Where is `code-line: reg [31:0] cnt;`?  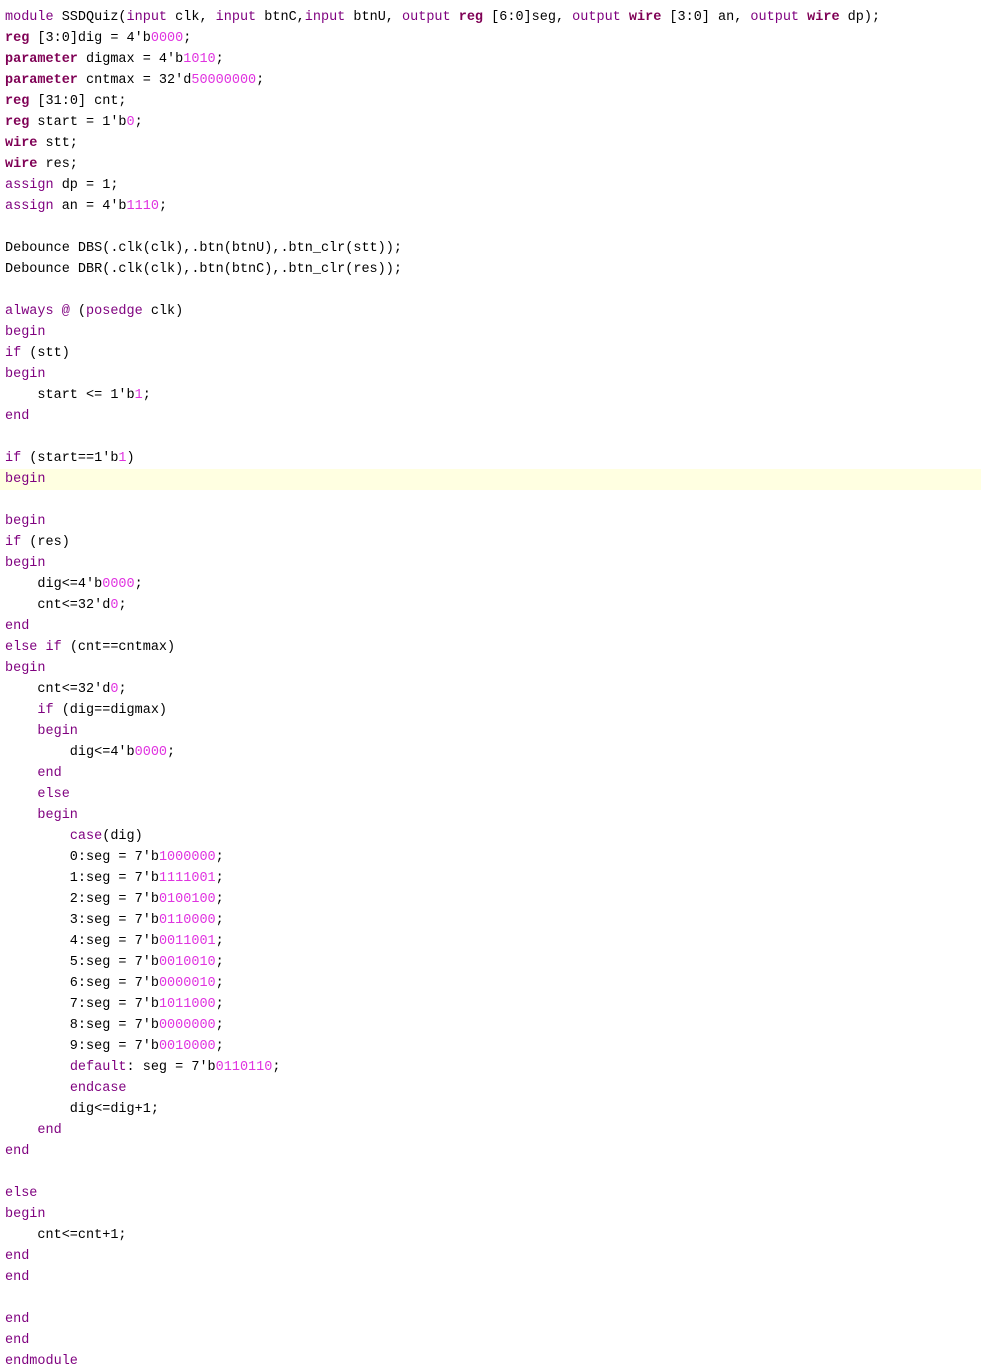 code-line: reg [31:0] cnt; is located at coordinates (490, 101).